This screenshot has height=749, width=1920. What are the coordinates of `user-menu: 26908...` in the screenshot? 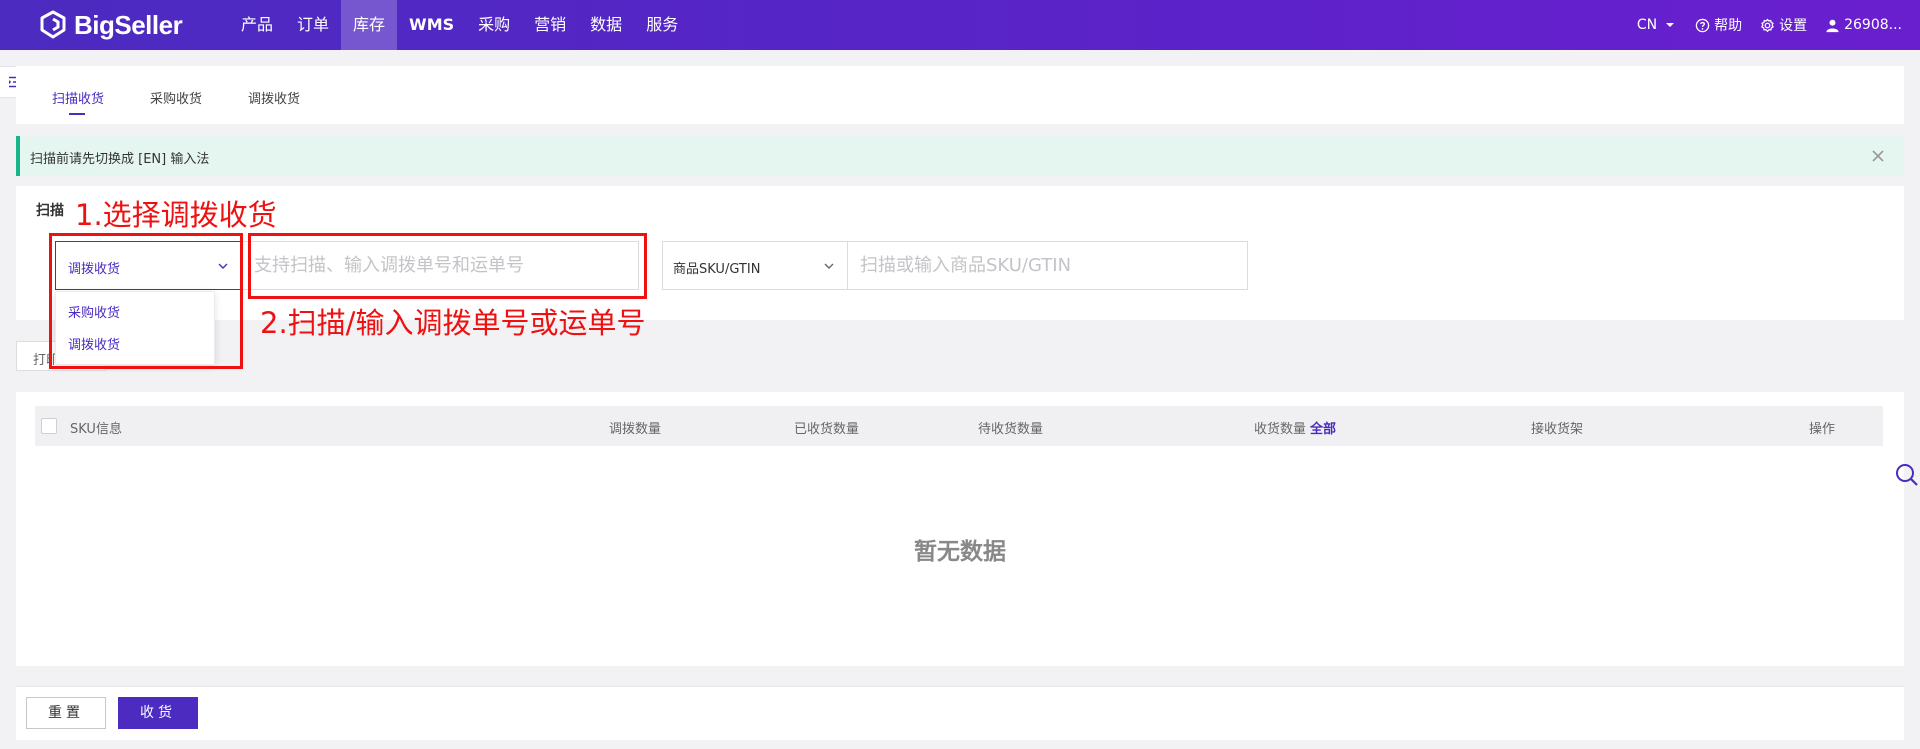 It's located at (1863, 25).